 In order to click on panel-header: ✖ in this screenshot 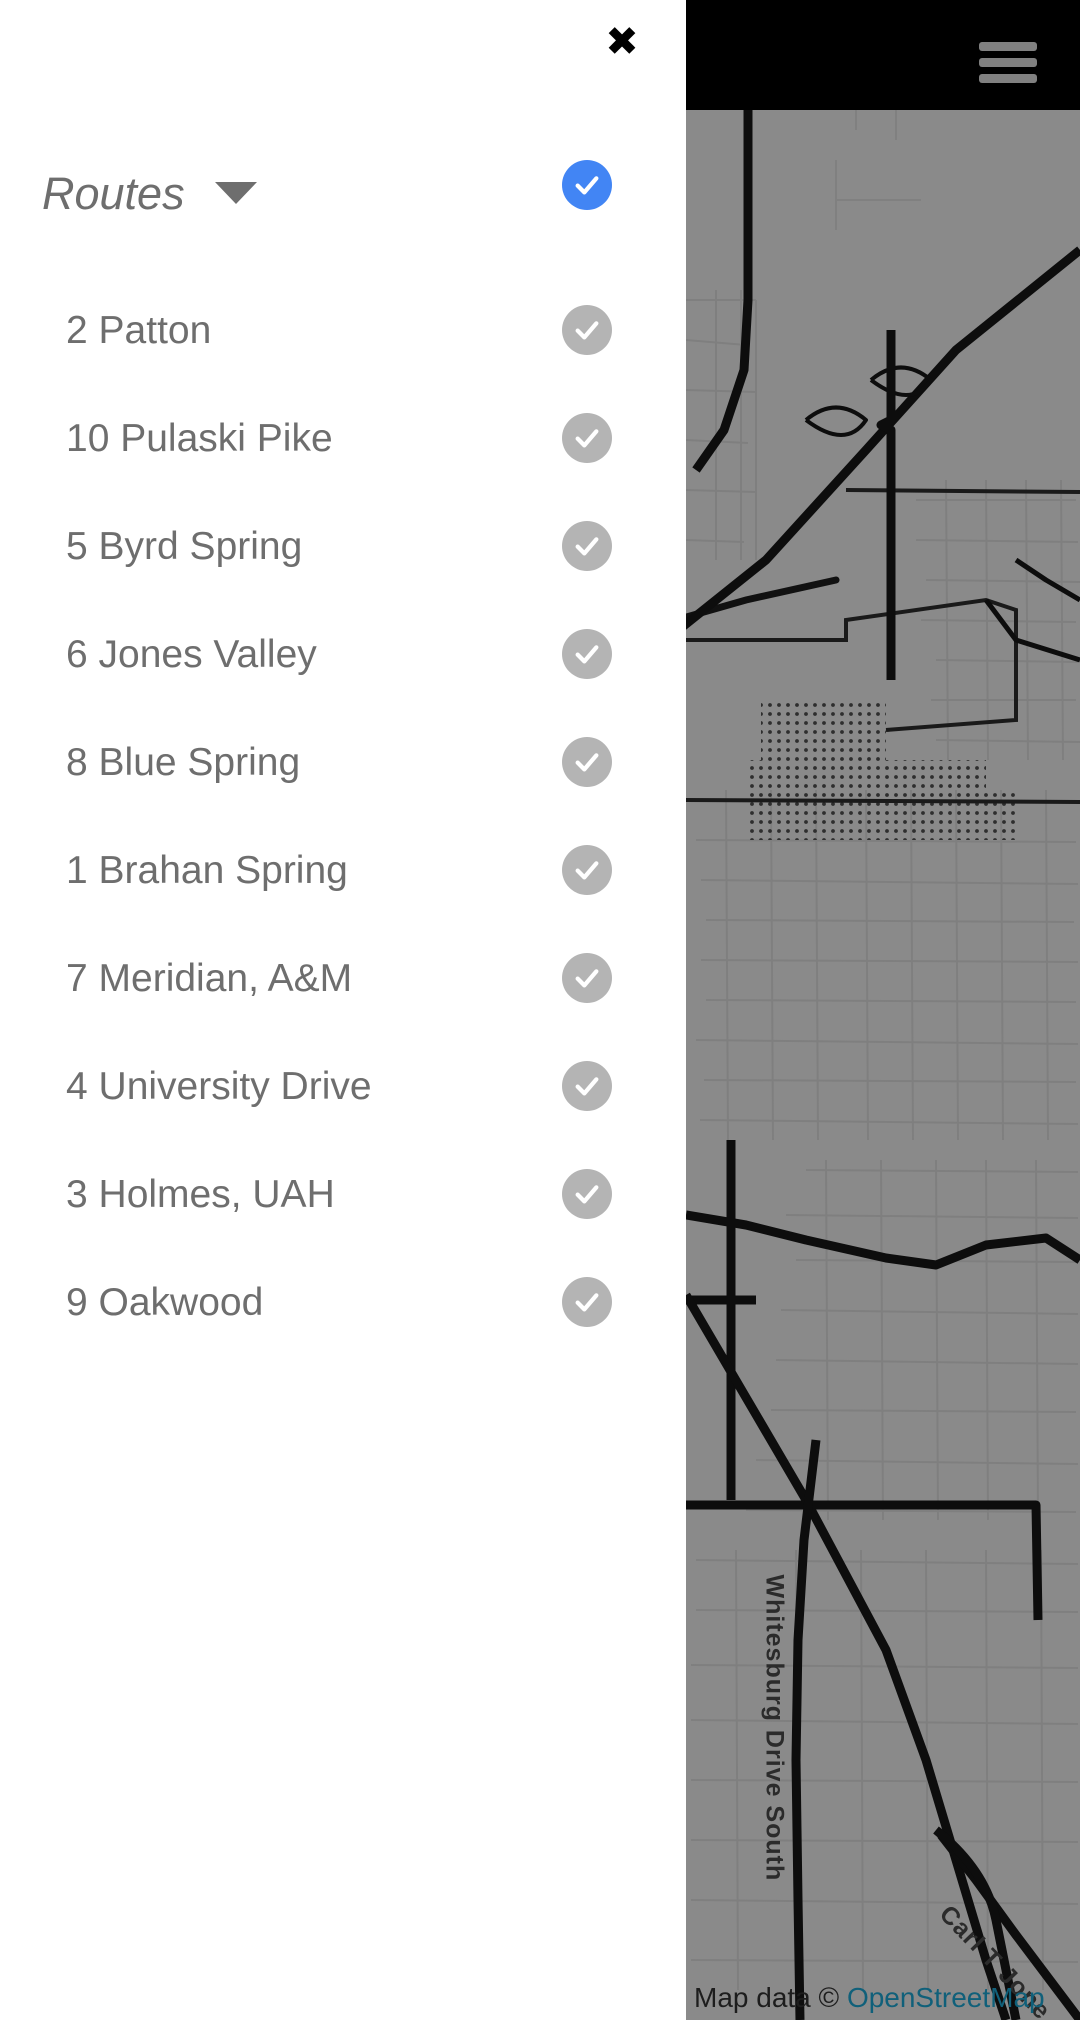, I will do `click(343, 45)`.